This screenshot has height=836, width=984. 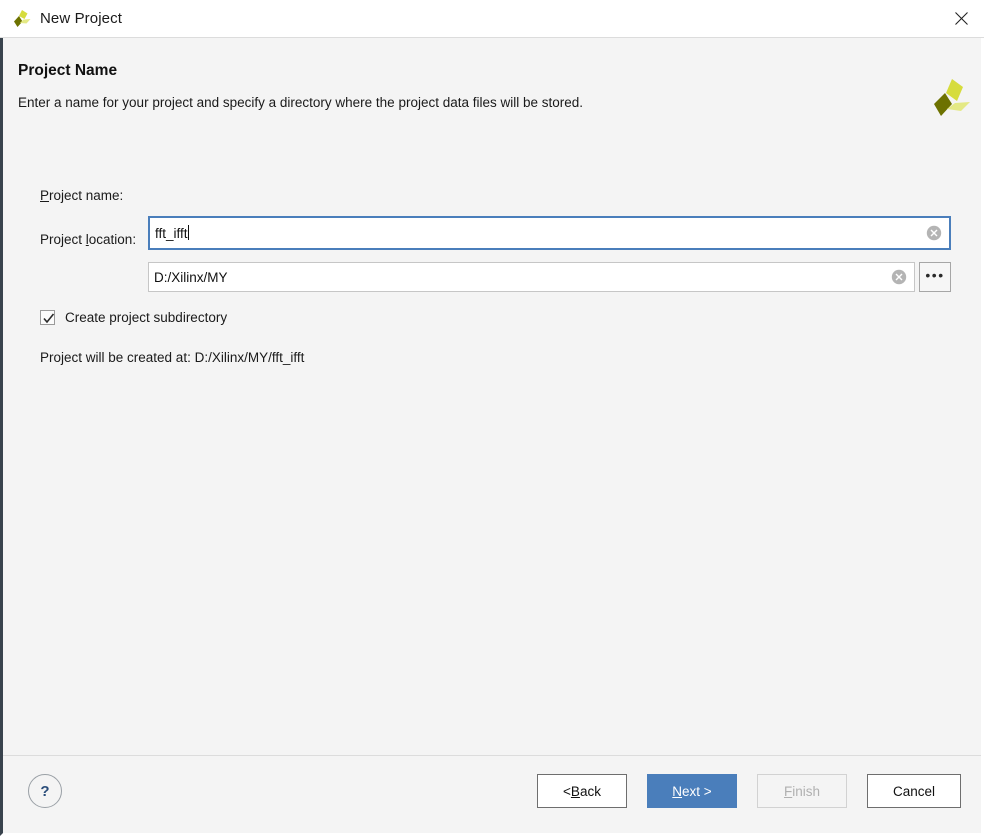 What do you see at coordinates (531, 277) in the screenshot?
I see `project-location-input: D:/Xilinx/MY` at bounding box center [531, 277].